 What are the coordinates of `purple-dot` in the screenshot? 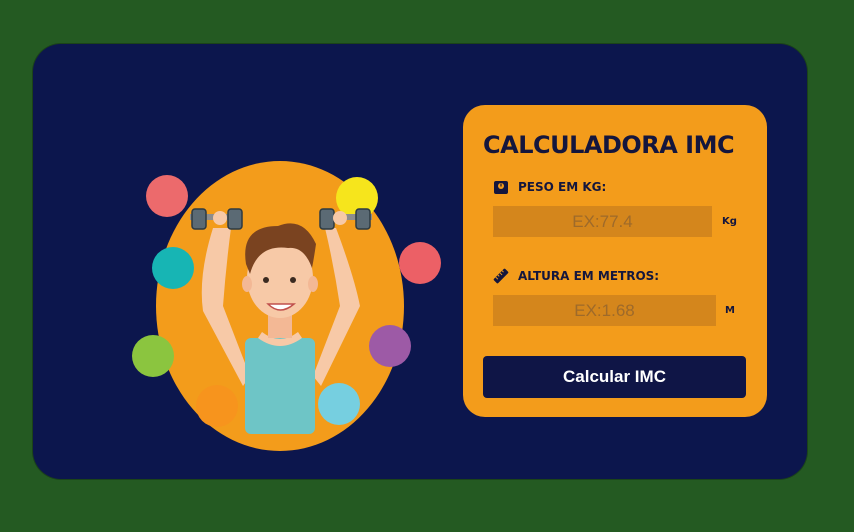 It's located at (390, 346).